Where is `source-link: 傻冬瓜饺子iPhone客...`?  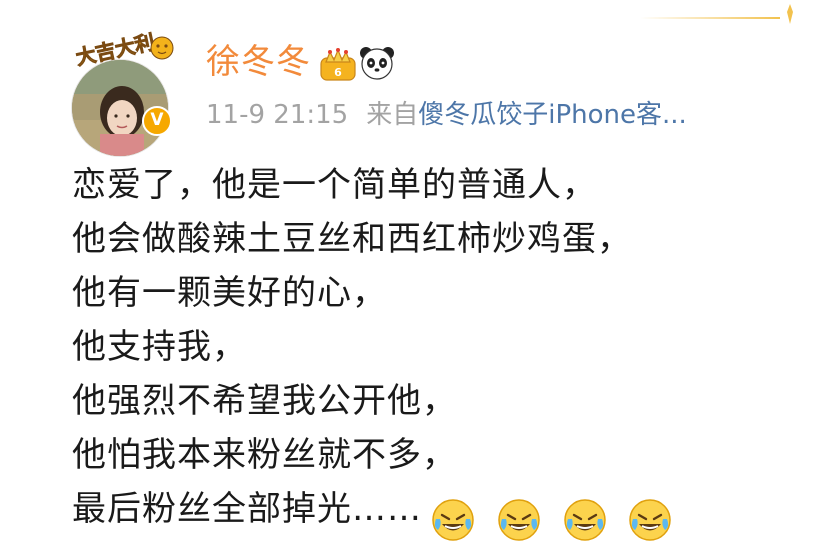 source-link: 傻冬瓜饺子iPhone客... is located at coordinates (552, 115).